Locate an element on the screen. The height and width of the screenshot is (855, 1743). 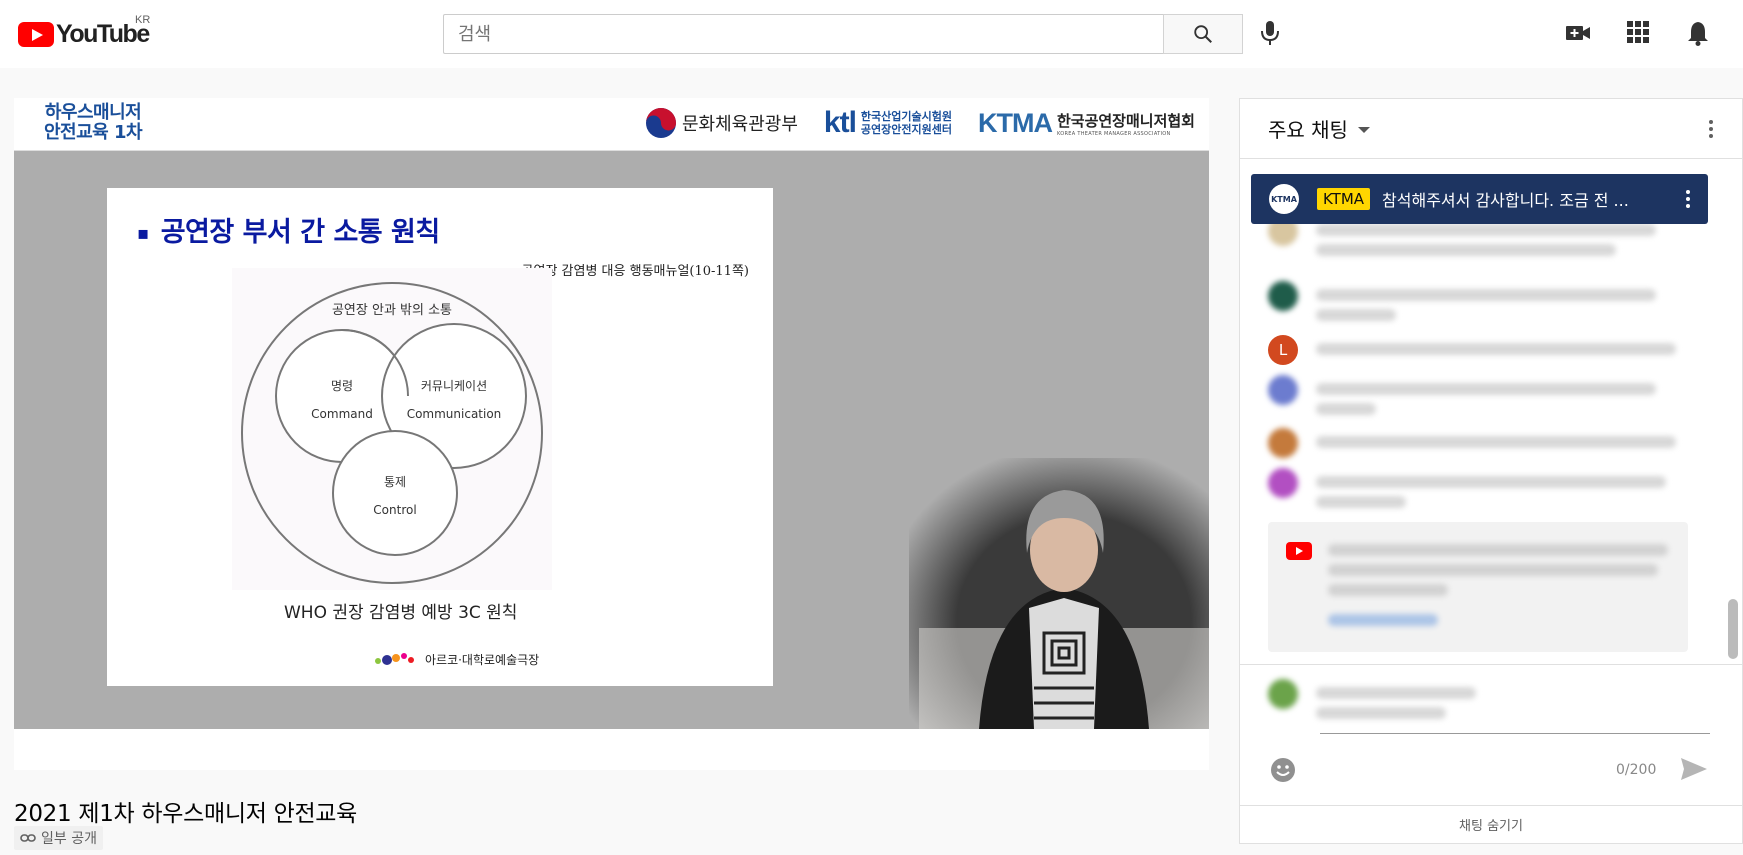
ktl-logo: ktl 한국산업기술시험원 공연장안전지원센터 is located at coordinates (888, 123).